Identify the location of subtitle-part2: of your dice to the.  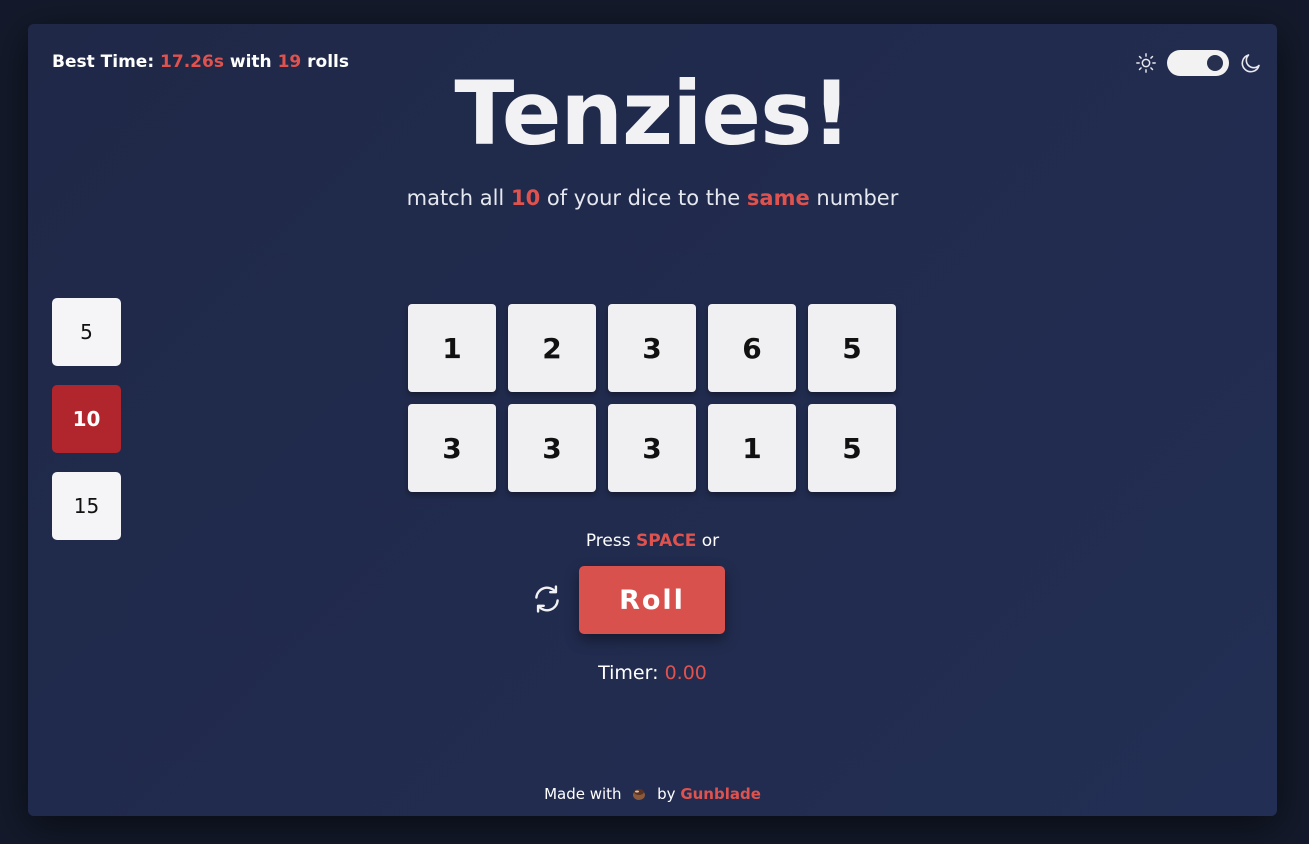
(643, 198).